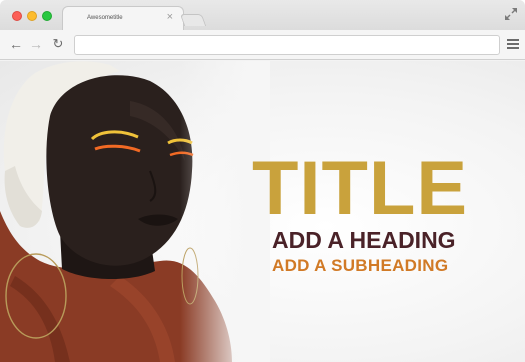  I want to click on arrow-right-icon: →, so click(36, 44).